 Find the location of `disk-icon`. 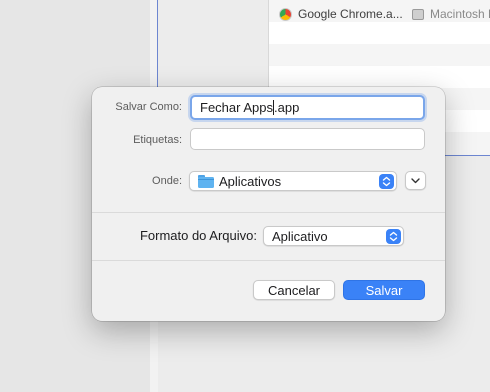

disk-icon is located at coordinates (418, 14).